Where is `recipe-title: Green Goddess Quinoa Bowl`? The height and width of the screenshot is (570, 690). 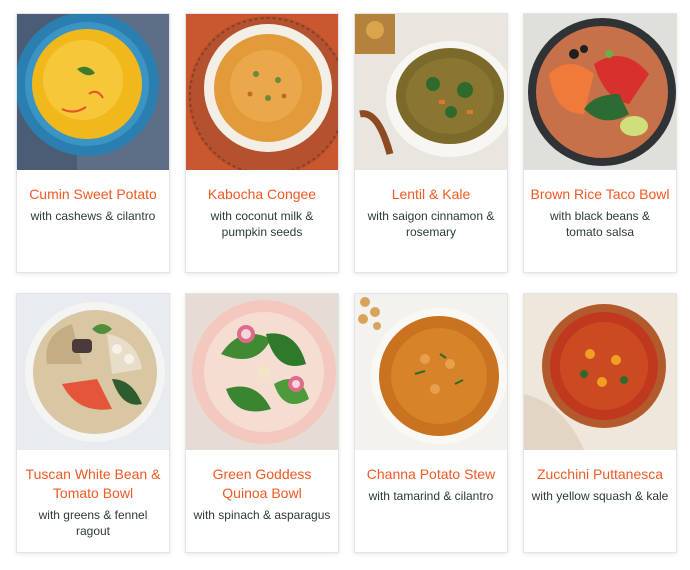 recipe-title: Green Goddess Quinoa Bowl is located at coordinates (262, 483).